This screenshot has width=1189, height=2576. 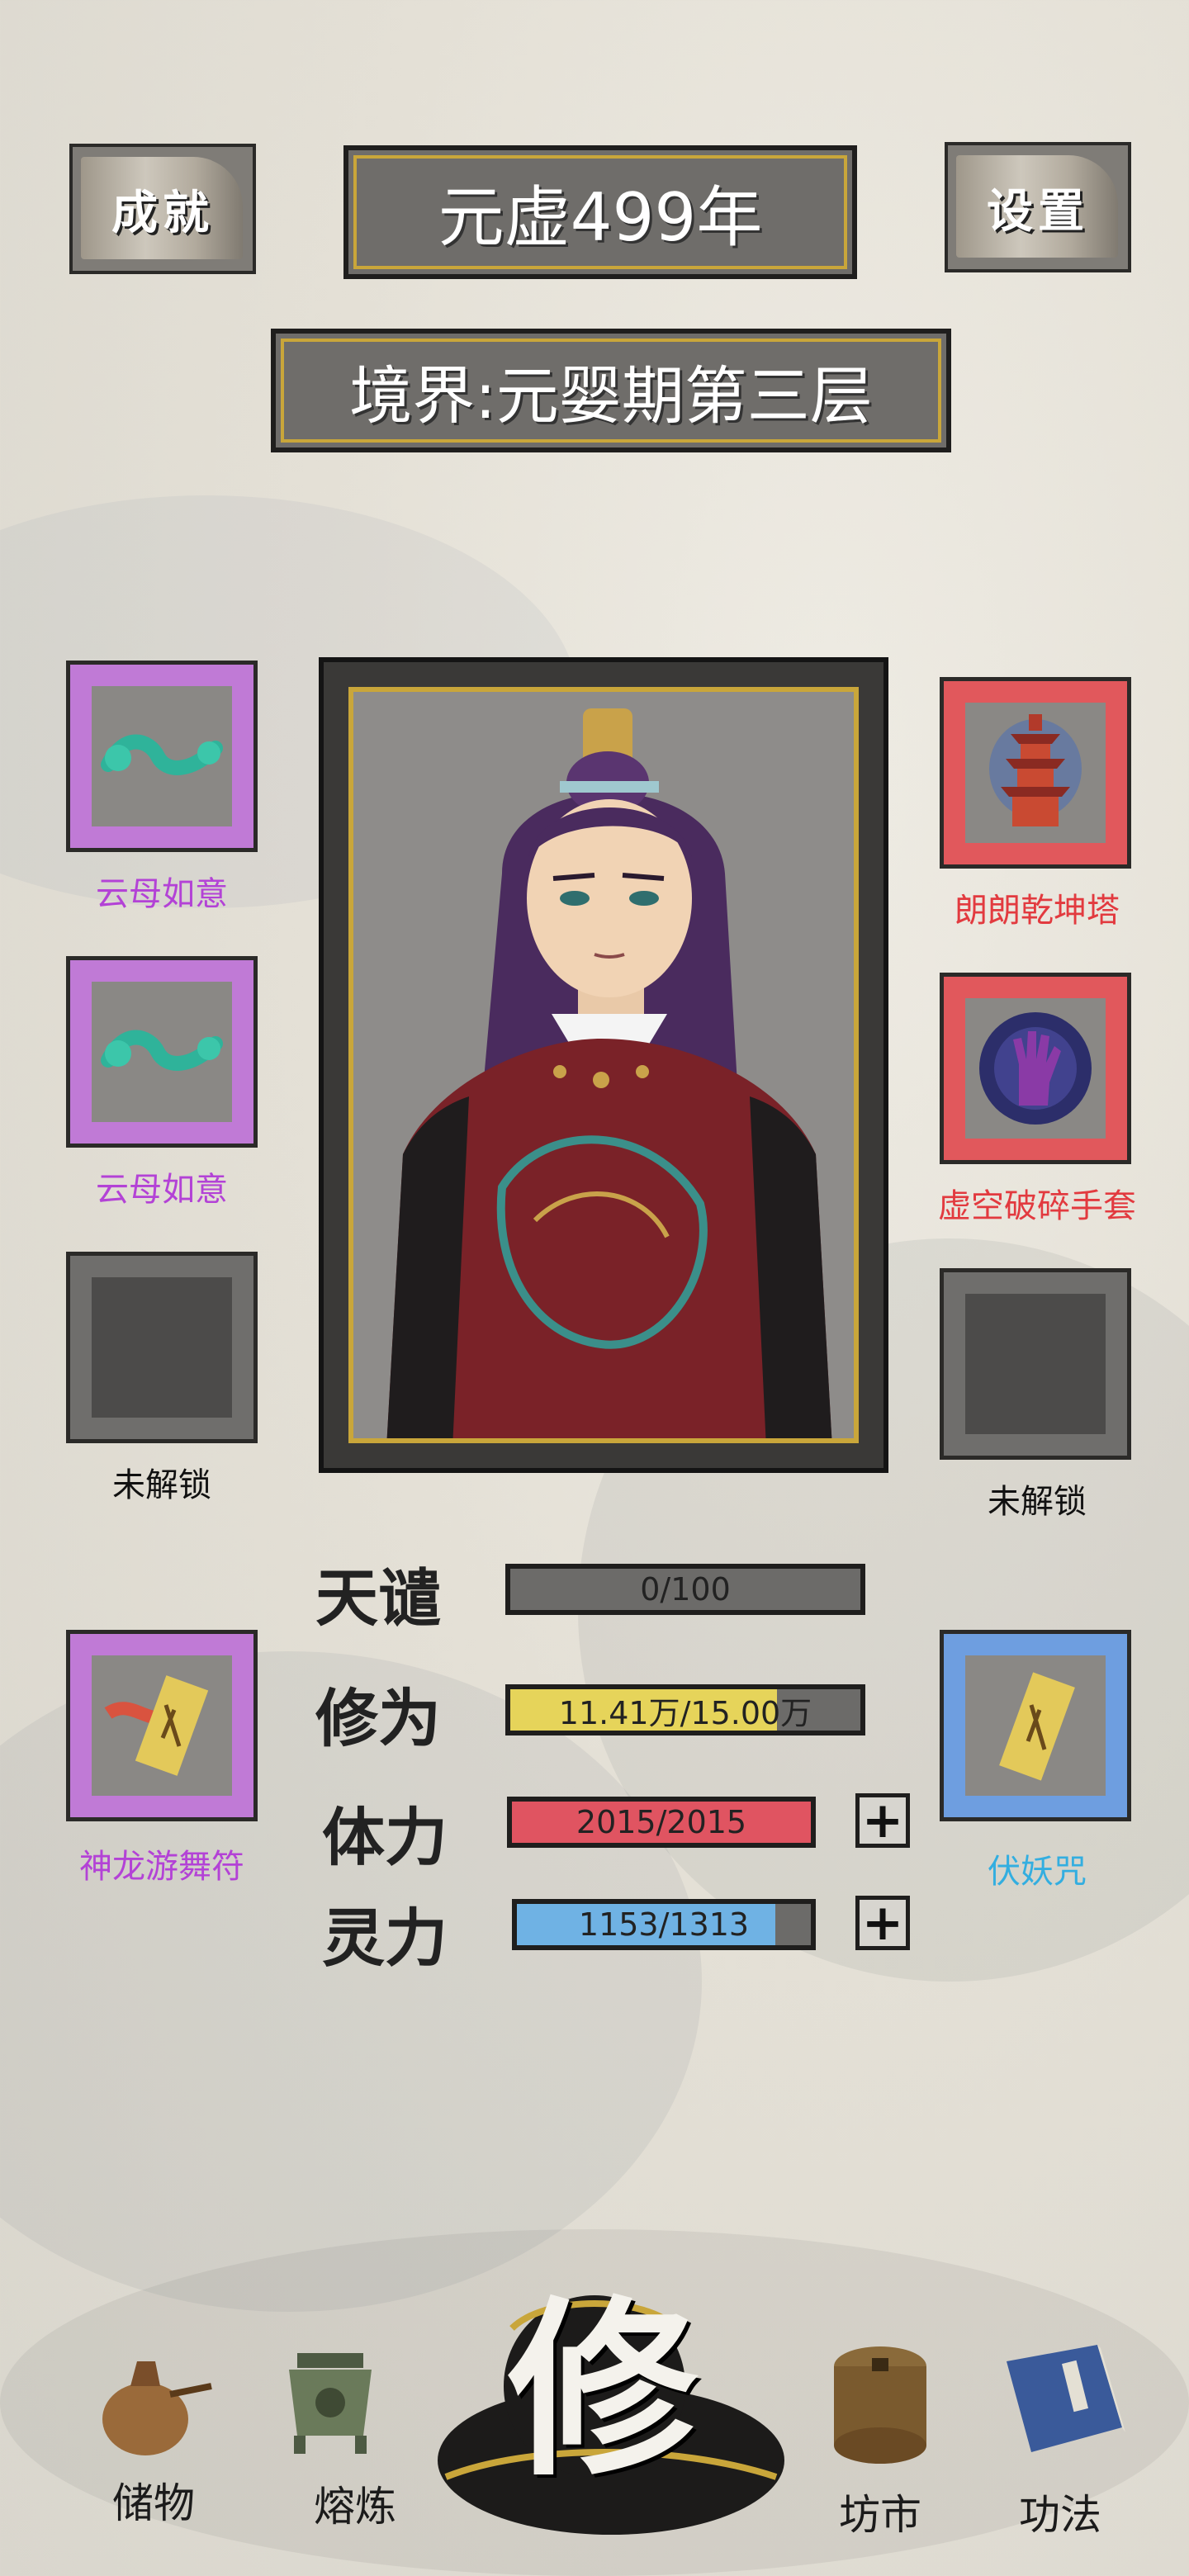 I want to click on equip-label-right-2: 虚空破碎手套, so click(x=1037, y=1206).